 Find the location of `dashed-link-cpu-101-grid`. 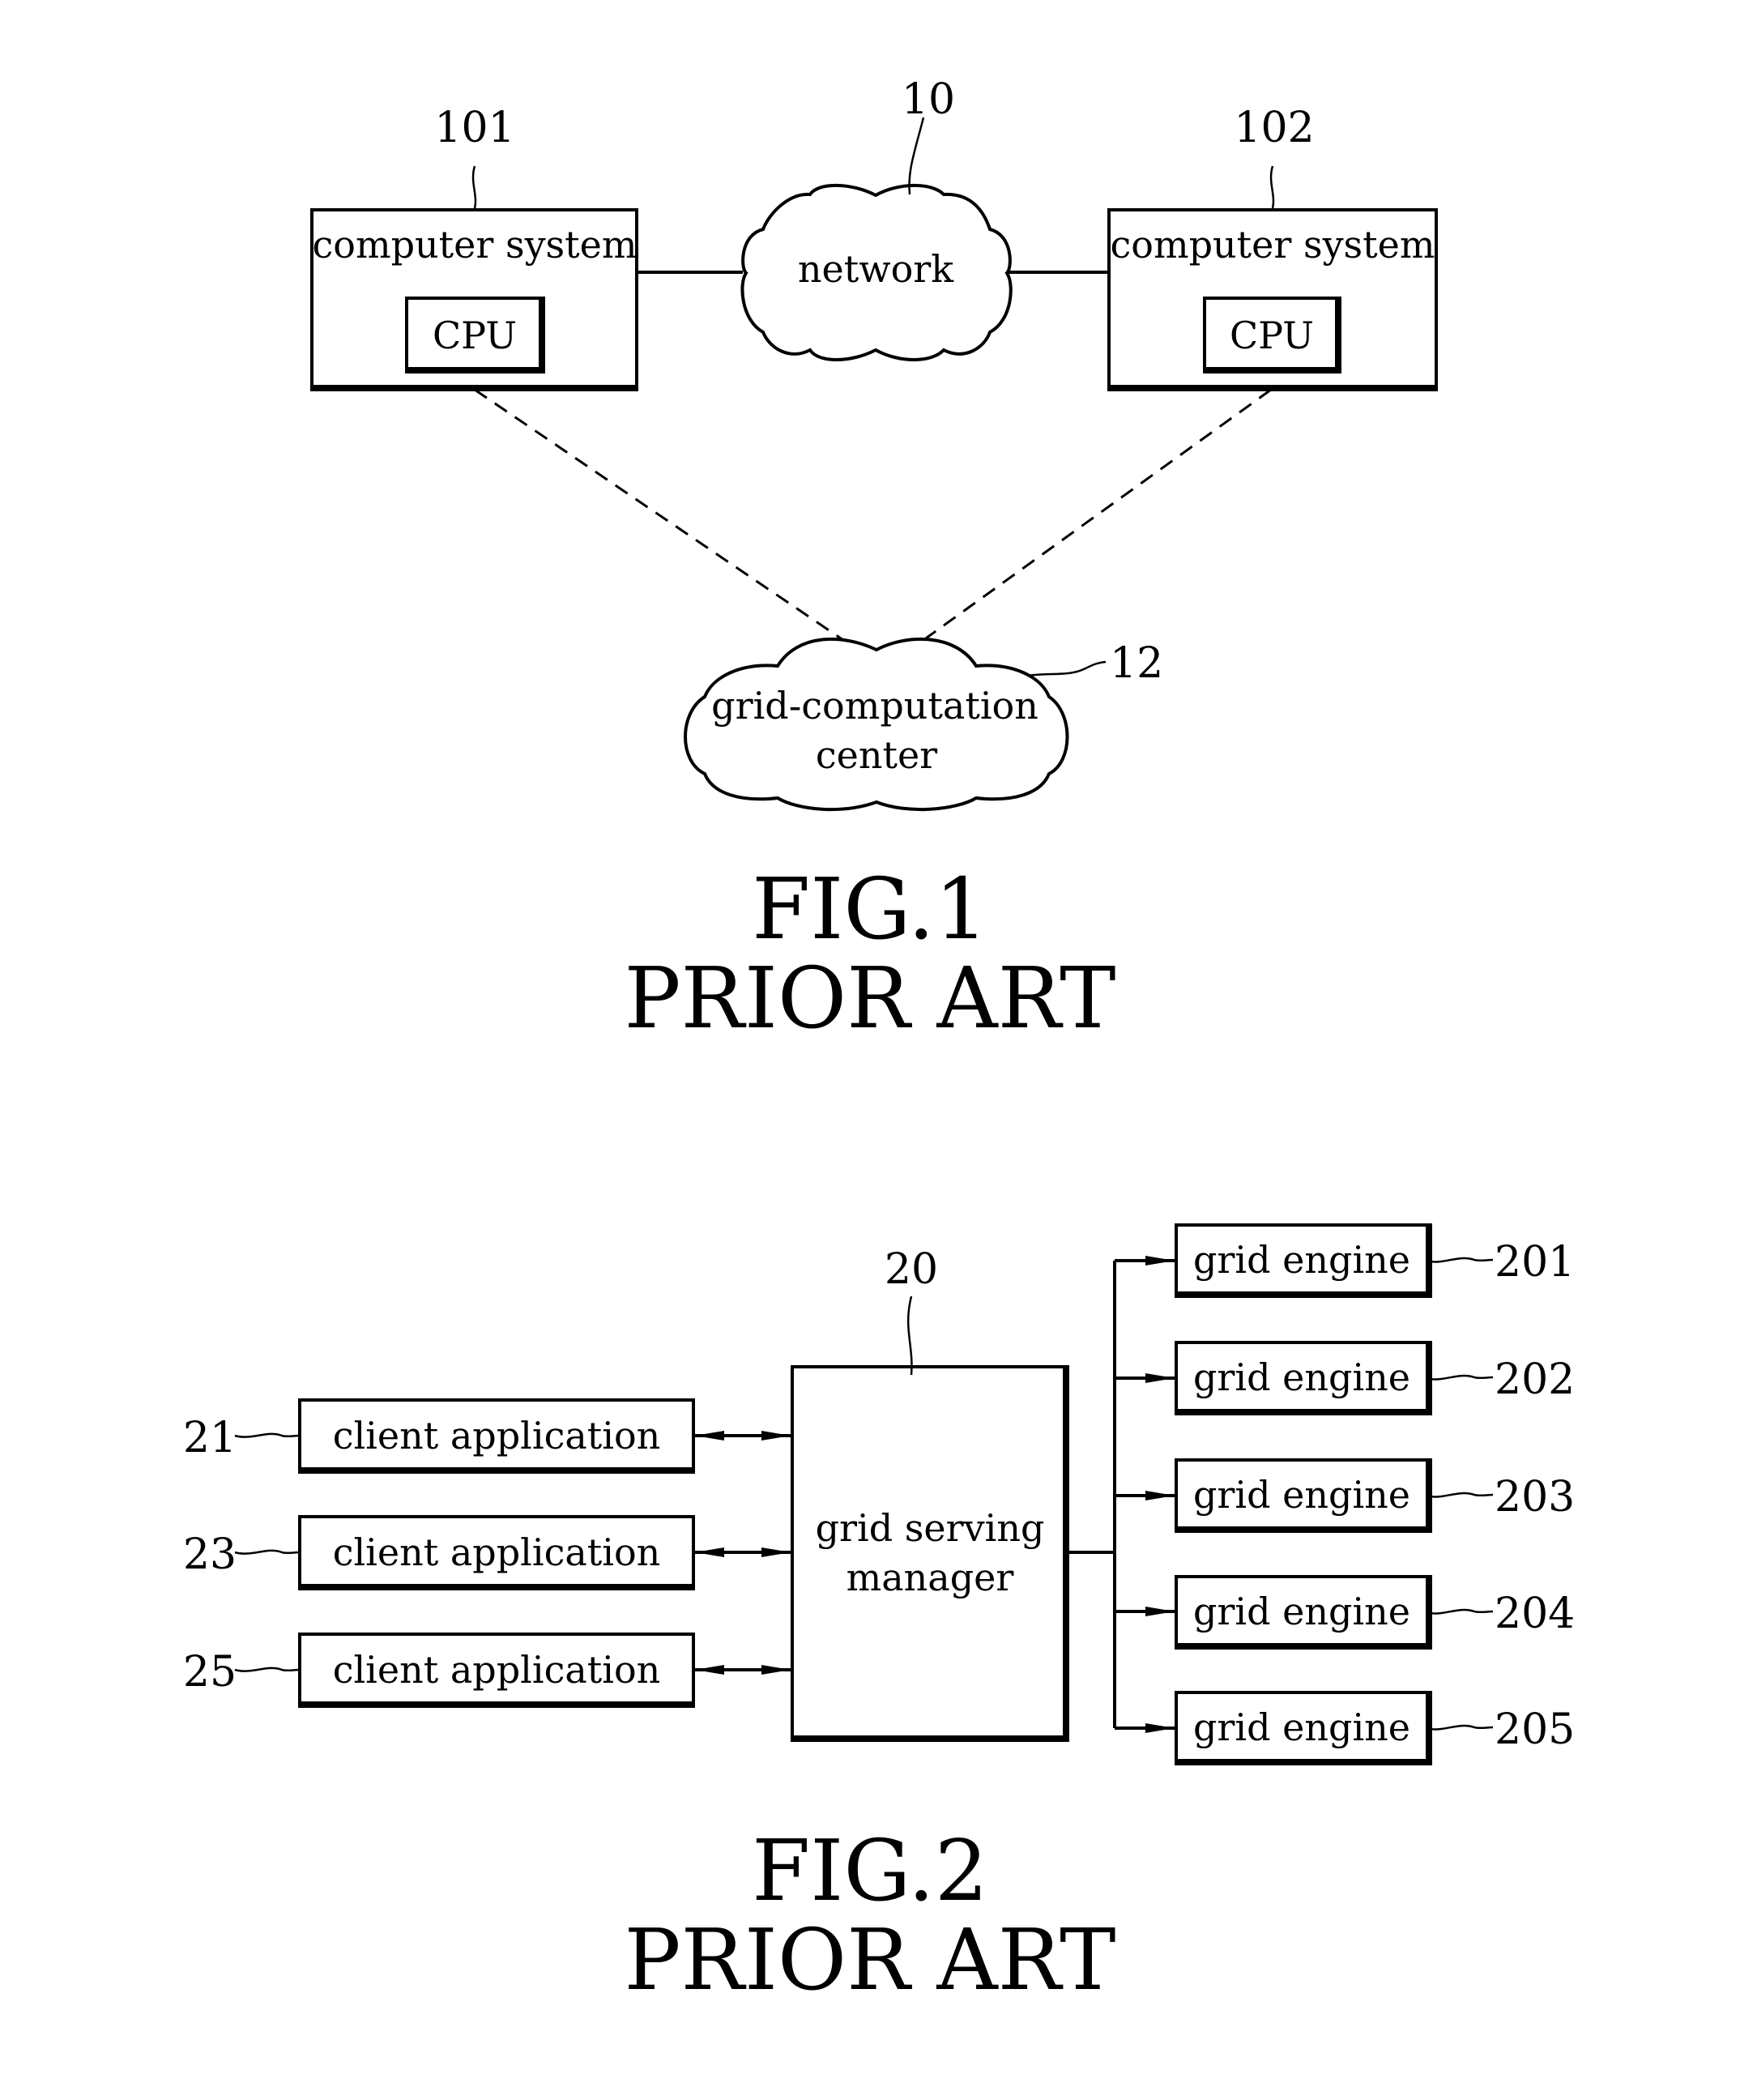

dashed-link-cpu-101-grid is located at coordinates (659, 515).